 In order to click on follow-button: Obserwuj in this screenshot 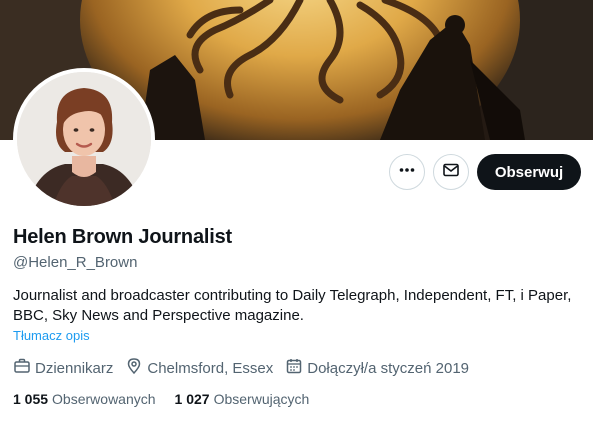, I will do `click(529, 172)`.